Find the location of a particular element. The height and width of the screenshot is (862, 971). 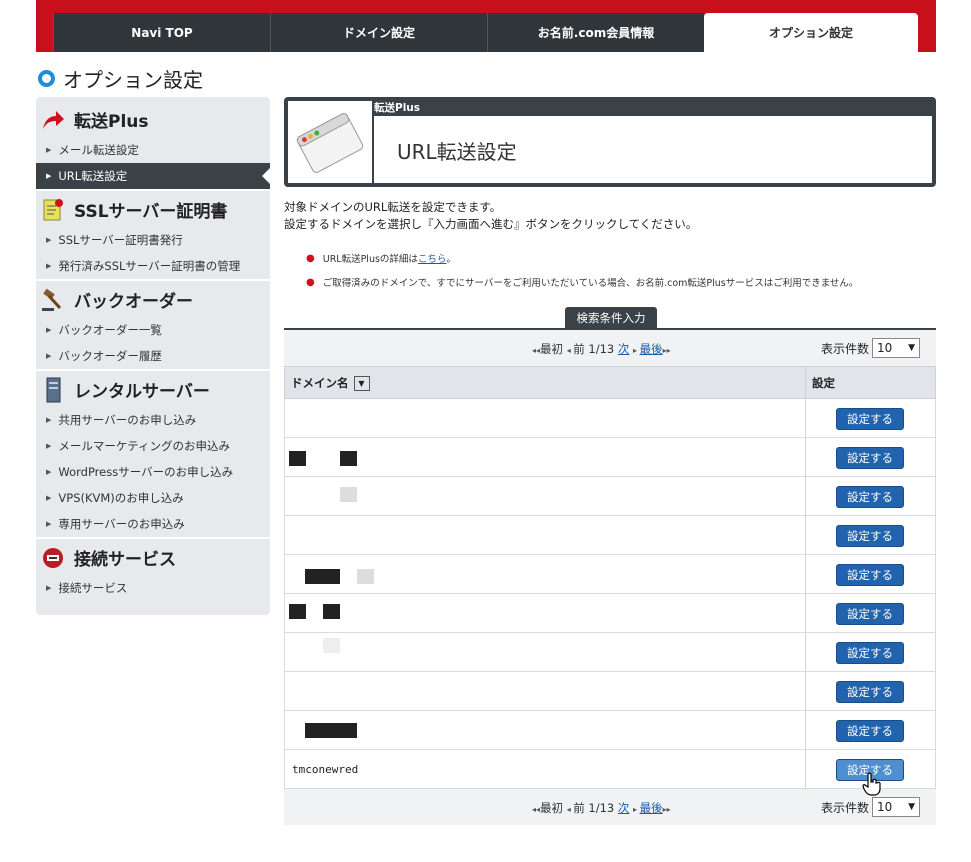

sidebar-item-ssl-issue: ▶ SSLサーバー証明書発行 is located at coordinates (153, 240).